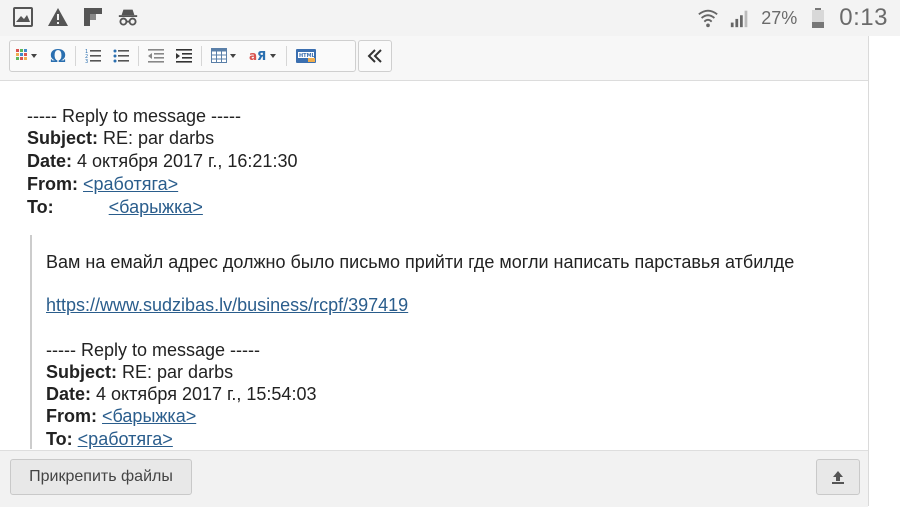 The width and height of the screenshot is (900, 507). Describe the element at coordinates (434, 478) in the screenshot. I see `attachment-bar: Прикрепить файлы` at that location.